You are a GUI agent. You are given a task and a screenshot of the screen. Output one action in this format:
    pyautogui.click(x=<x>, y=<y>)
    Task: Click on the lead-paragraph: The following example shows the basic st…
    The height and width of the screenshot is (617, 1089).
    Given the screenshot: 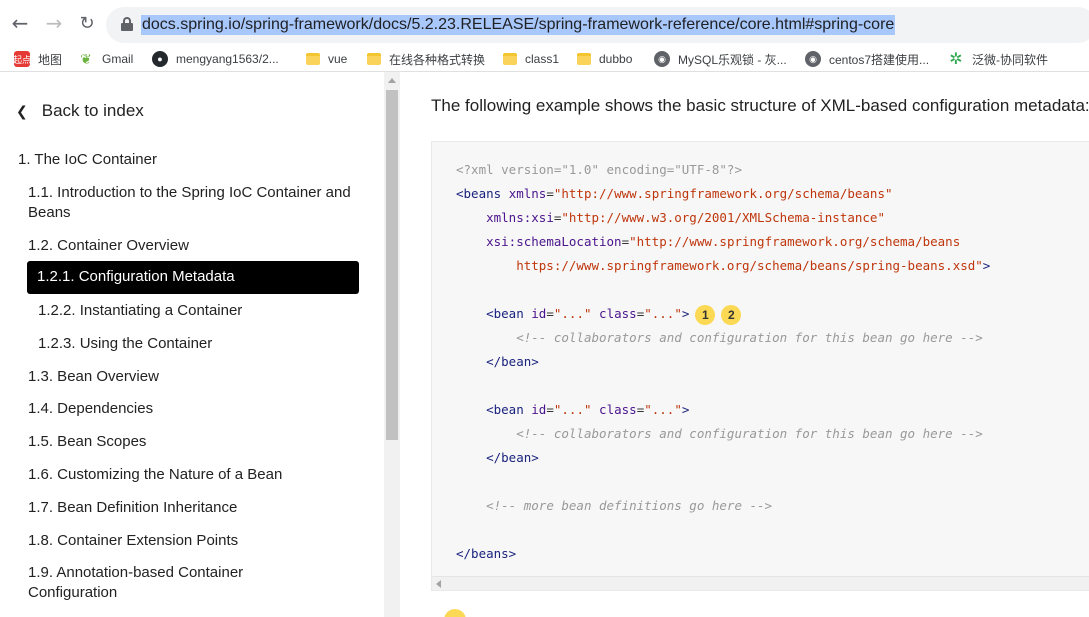 What is the action you would take?
    pyautogui.click(x=760, y=105)
    